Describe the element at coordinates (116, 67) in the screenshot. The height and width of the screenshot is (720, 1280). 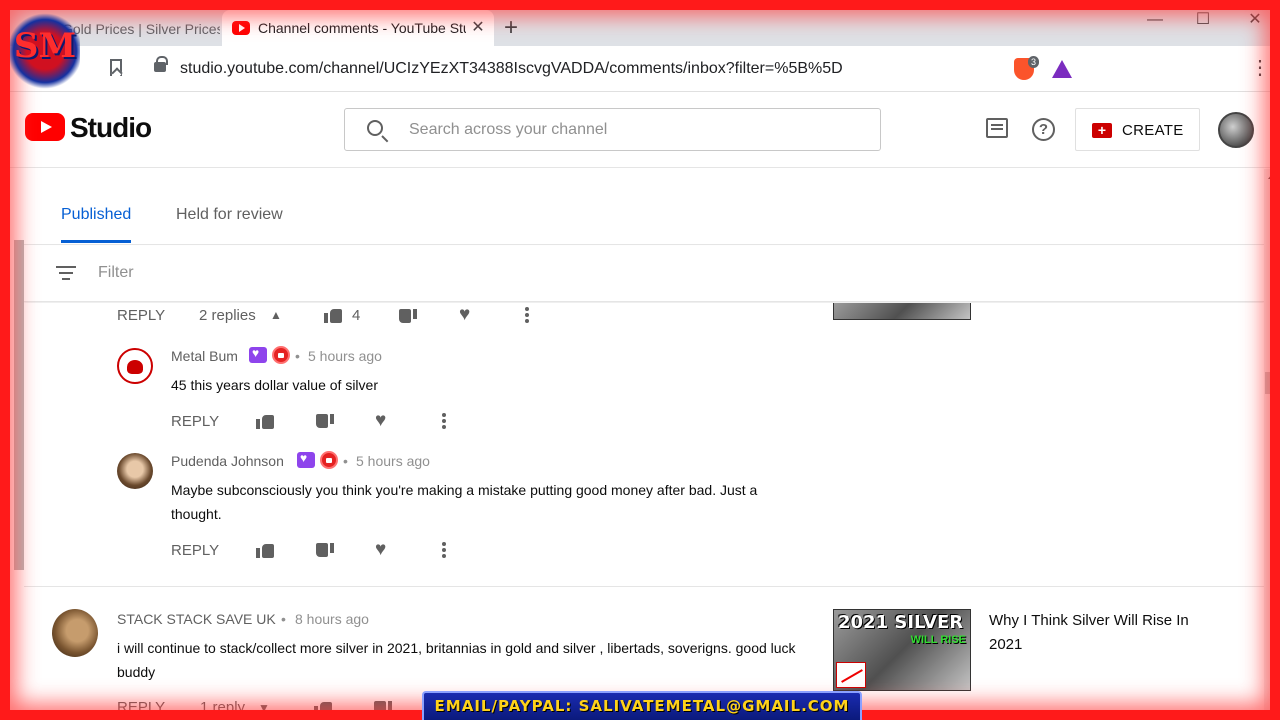
I see `bookmark-icon` at that location.